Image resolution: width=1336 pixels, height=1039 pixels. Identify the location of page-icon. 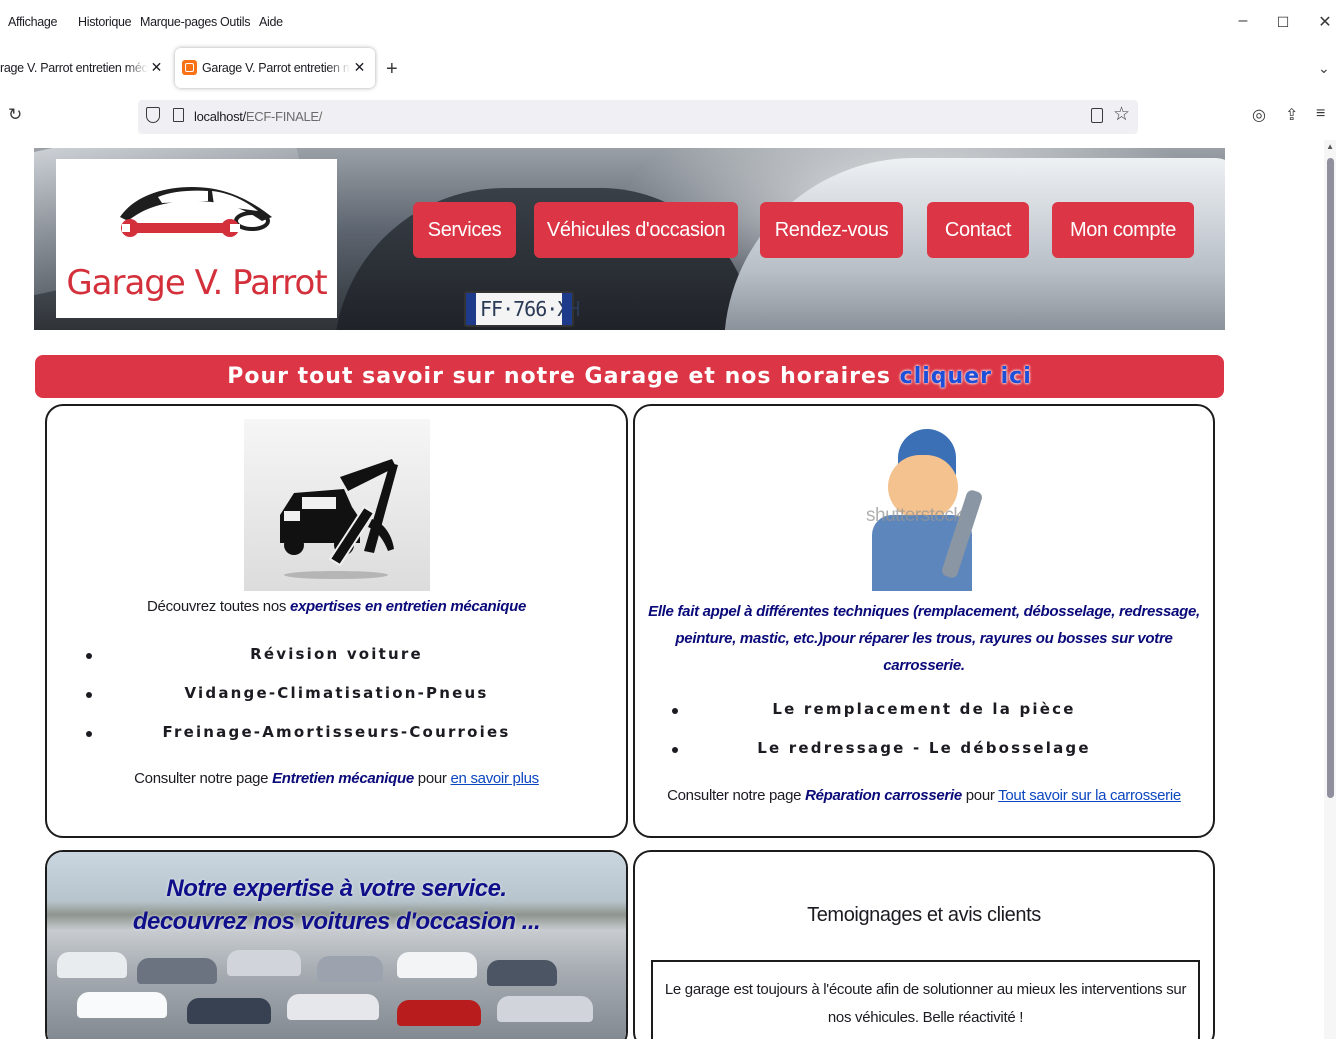
(178, 115).